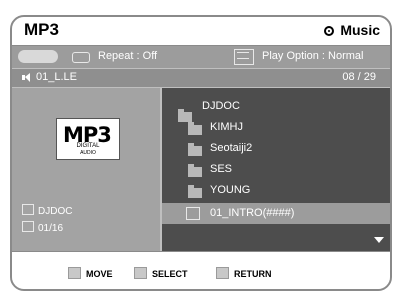  What do you see at coordinates (88, 146) in the screenshot?
I see `logo-subtitle: DIGITAL` at bounding box center [88, 146].